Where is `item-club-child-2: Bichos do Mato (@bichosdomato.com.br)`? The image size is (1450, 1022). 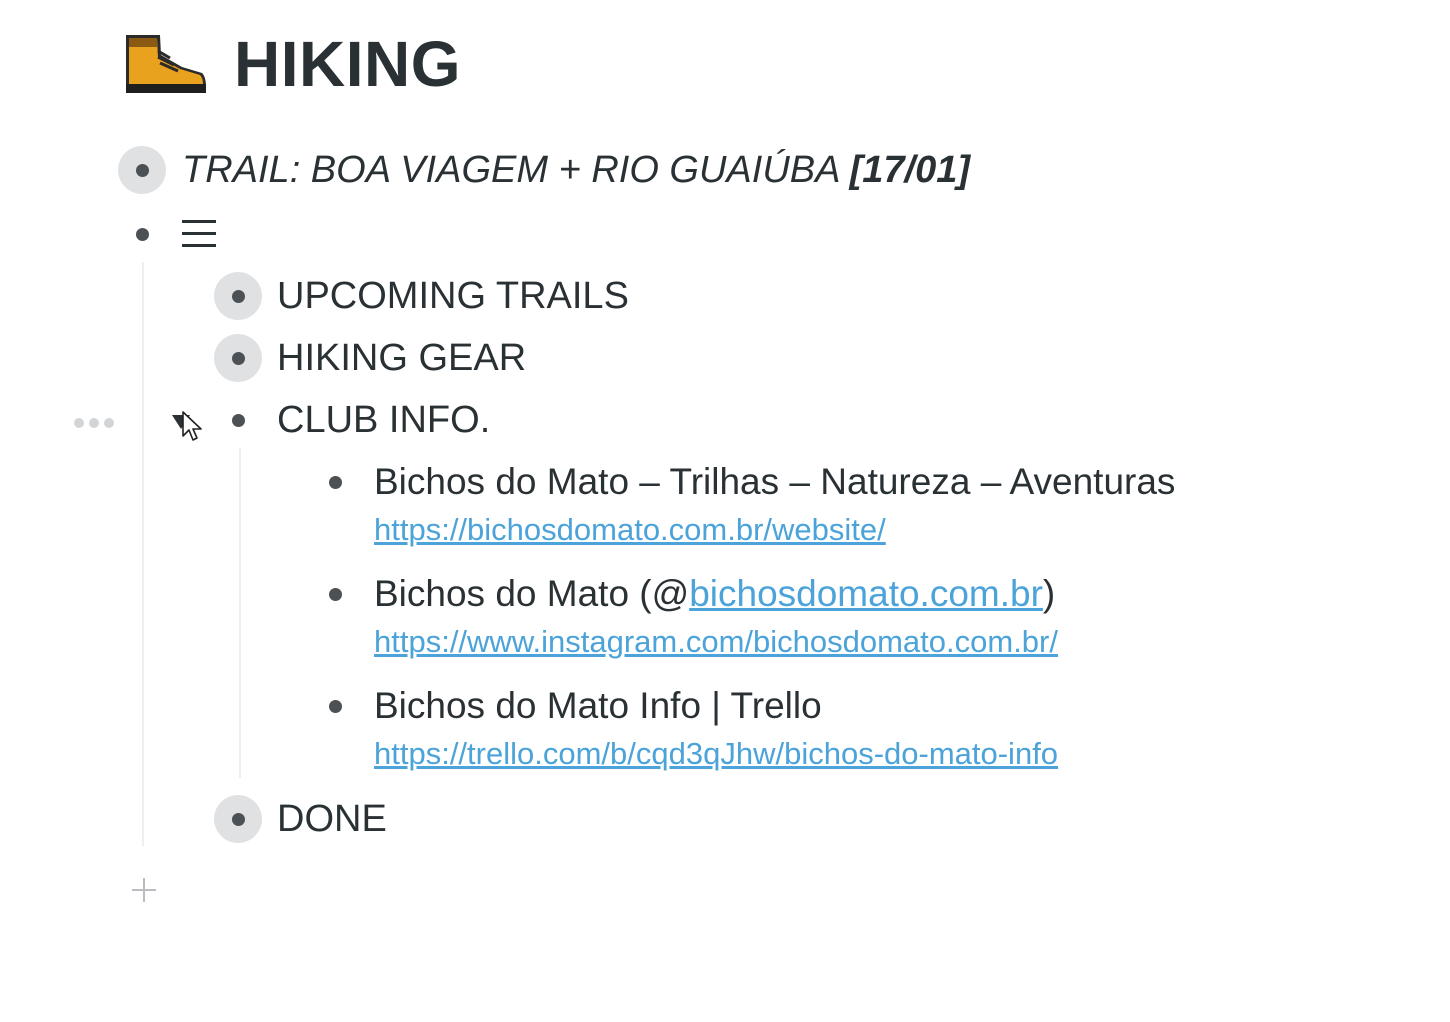 item-club-child-2: Bichos do Mato (@bichosdomato.com.br) is located at coordinates (714, 594).